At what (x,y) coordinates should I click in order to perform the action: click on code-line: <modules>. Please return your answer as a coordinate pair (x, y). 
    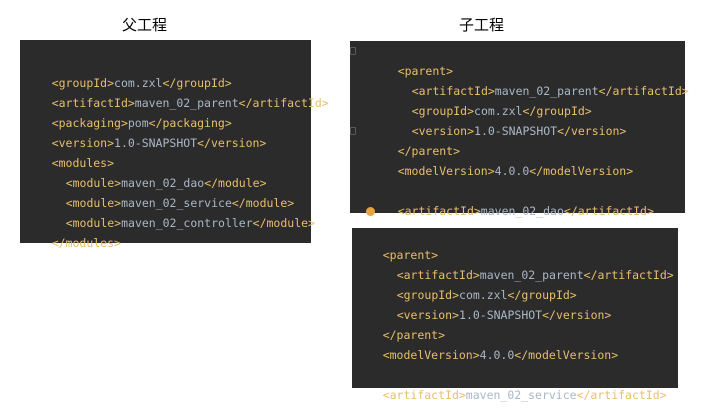
    Looking at the image, I should click on (83, 163).